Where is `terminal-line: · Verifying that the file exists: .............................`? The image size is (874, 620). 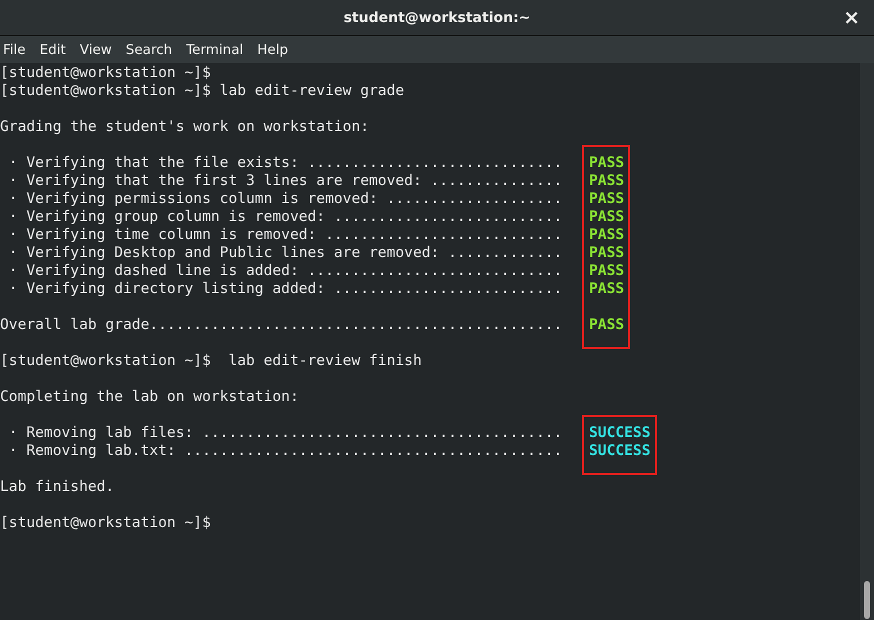
terminal-line: · Verifying that the file exists: ............................. is located at coordinates (285, 162).